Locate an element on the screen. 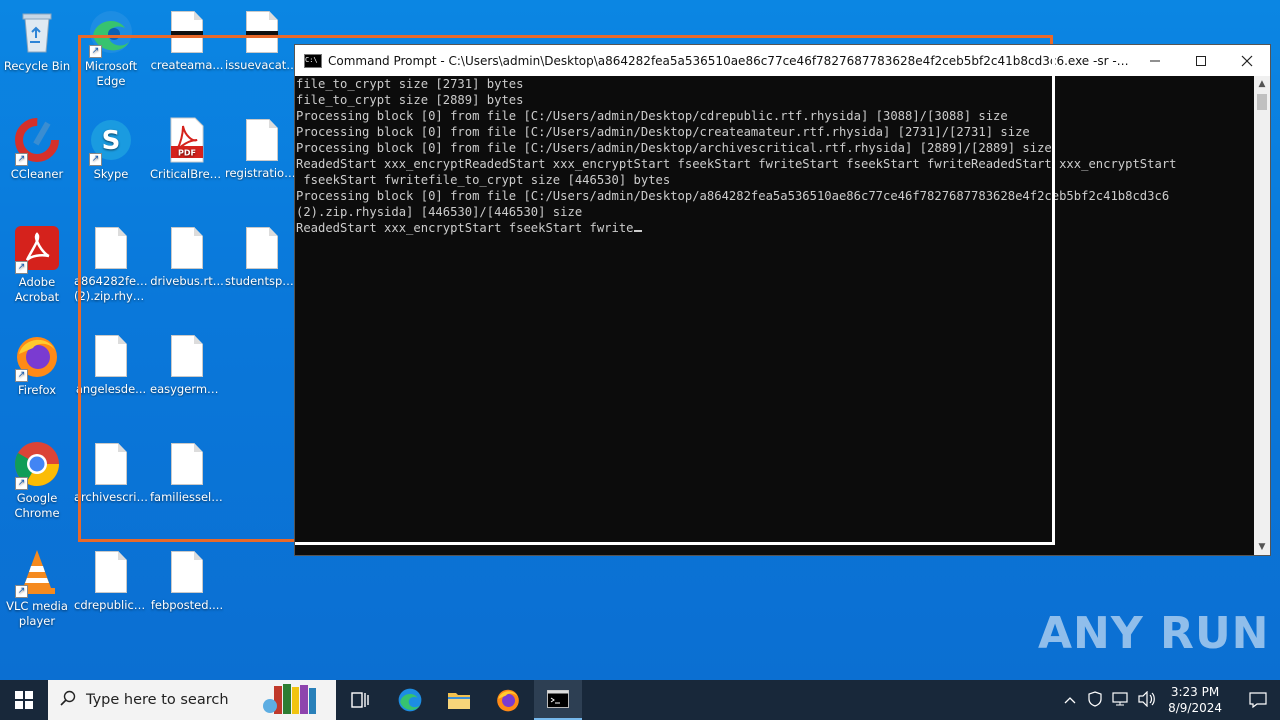  text-cursor is located at coordinates (637, 231).